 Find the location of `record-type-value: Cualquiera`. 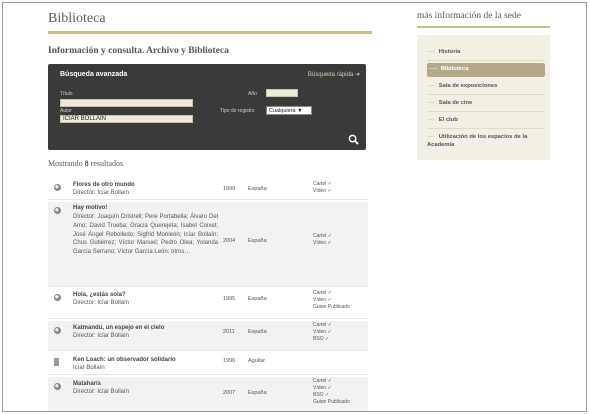

record-type-value: Cualquiera is located at coordinates (282, 111).